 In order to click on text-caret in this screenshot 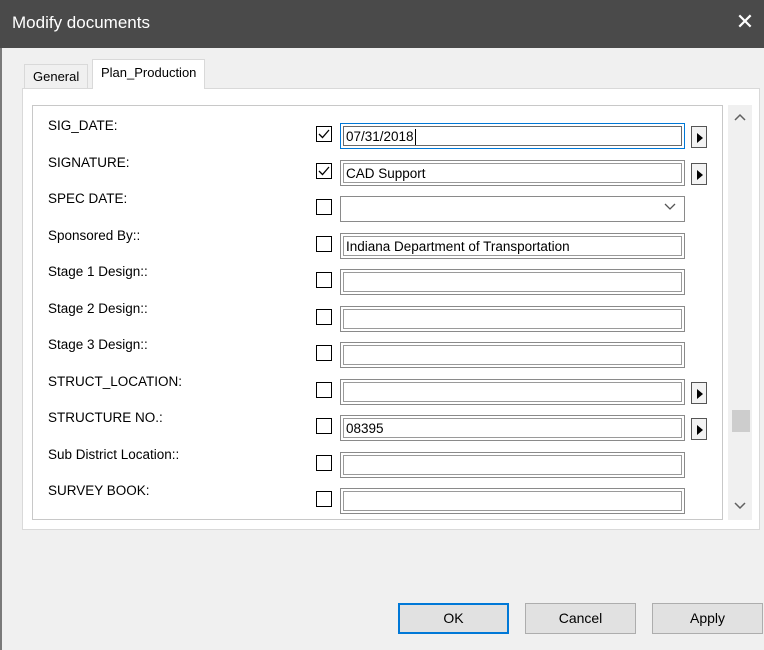, I will do `click(415, 137)`.